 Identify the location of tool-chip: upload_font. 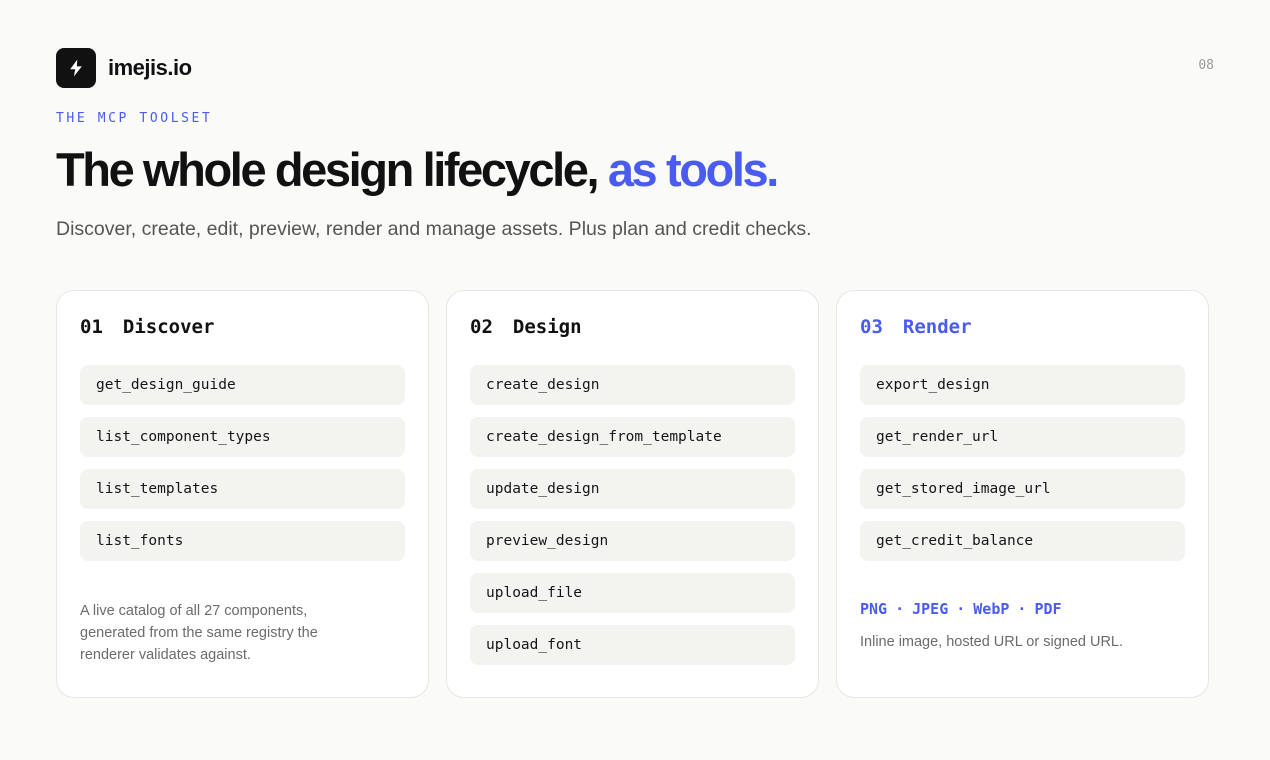
(632, 645).